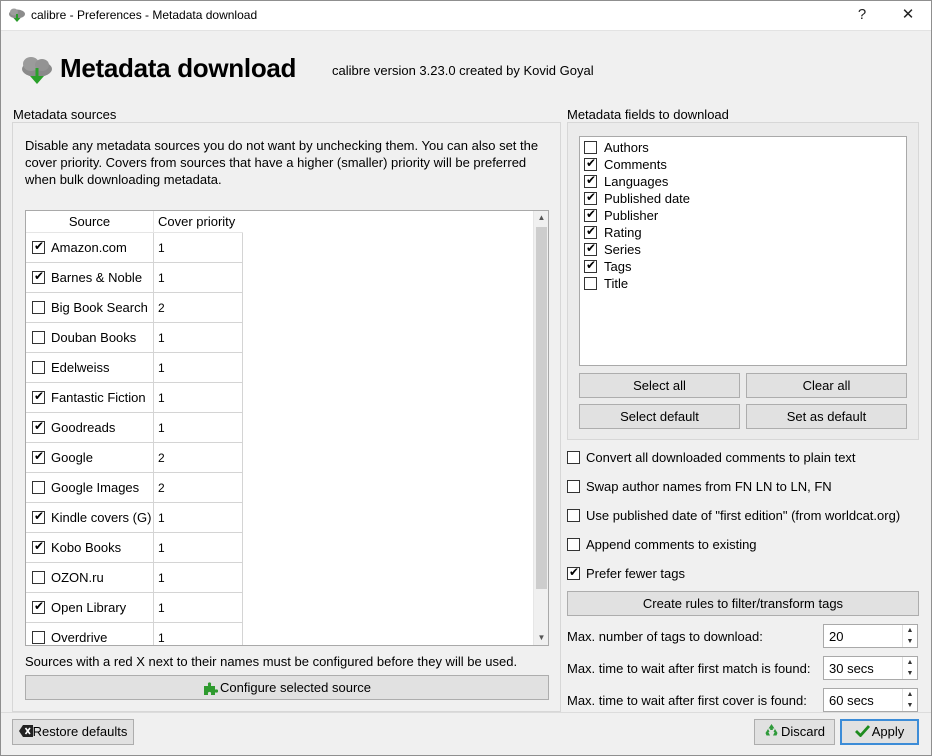  I want to click on table-row: Google 2, so click(134, 458).